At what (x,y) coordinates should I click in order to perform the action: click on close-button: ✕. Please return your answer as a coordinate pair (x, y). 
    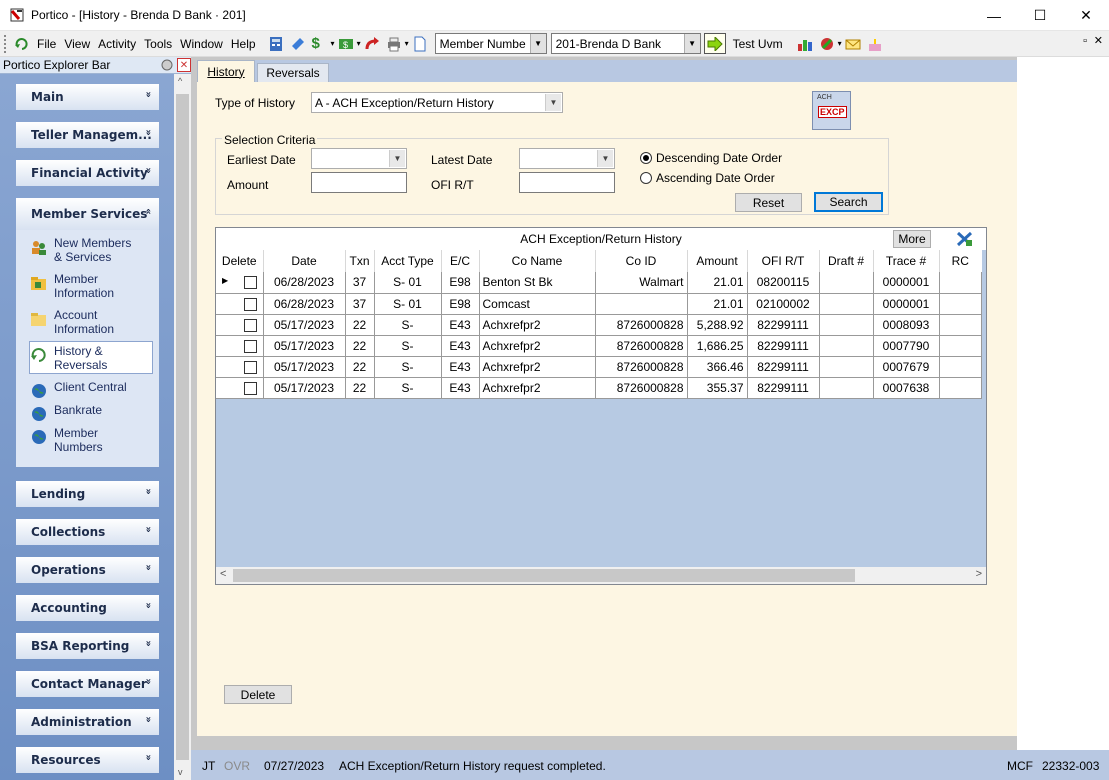
    Looking at the image, I should click on (1086, 15).